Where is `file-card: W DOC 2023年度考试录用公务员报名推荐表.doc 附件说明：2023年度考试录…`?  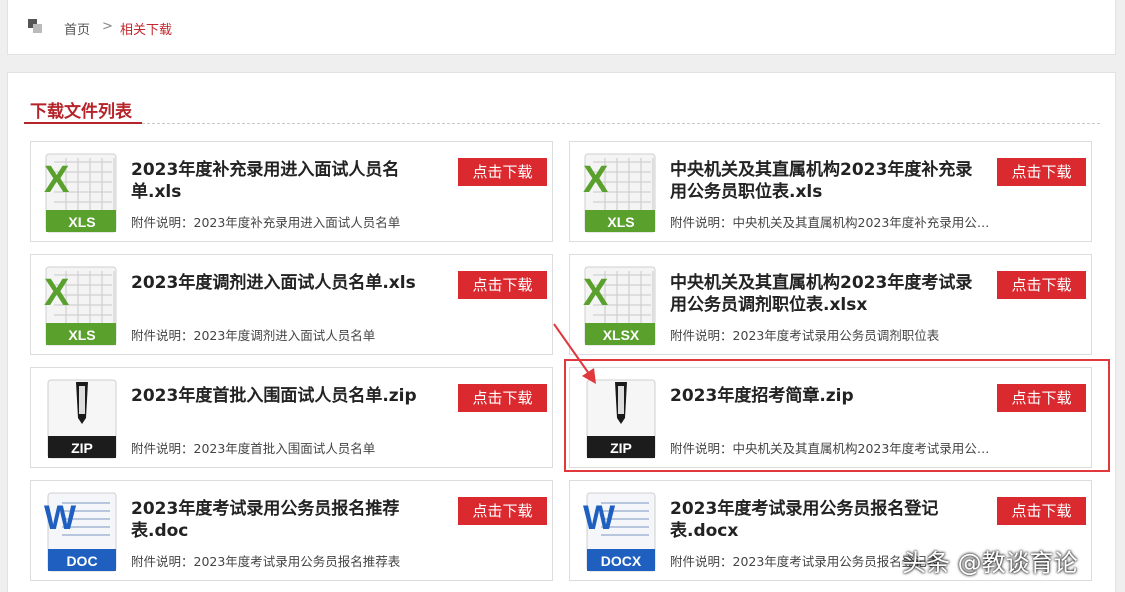
file-card: W DOC 2023年度考试录用公务员报名推荐表.doc 附件说明：2023年度考试录… is located at coordinates (291, 530).